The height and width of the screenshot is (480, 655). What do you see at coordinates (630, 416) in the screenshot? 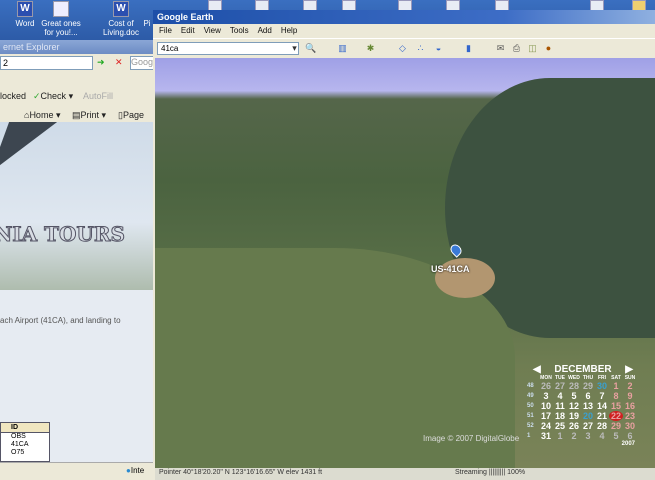
I see `calendar-day: 23` at bounding box center [630, 416].